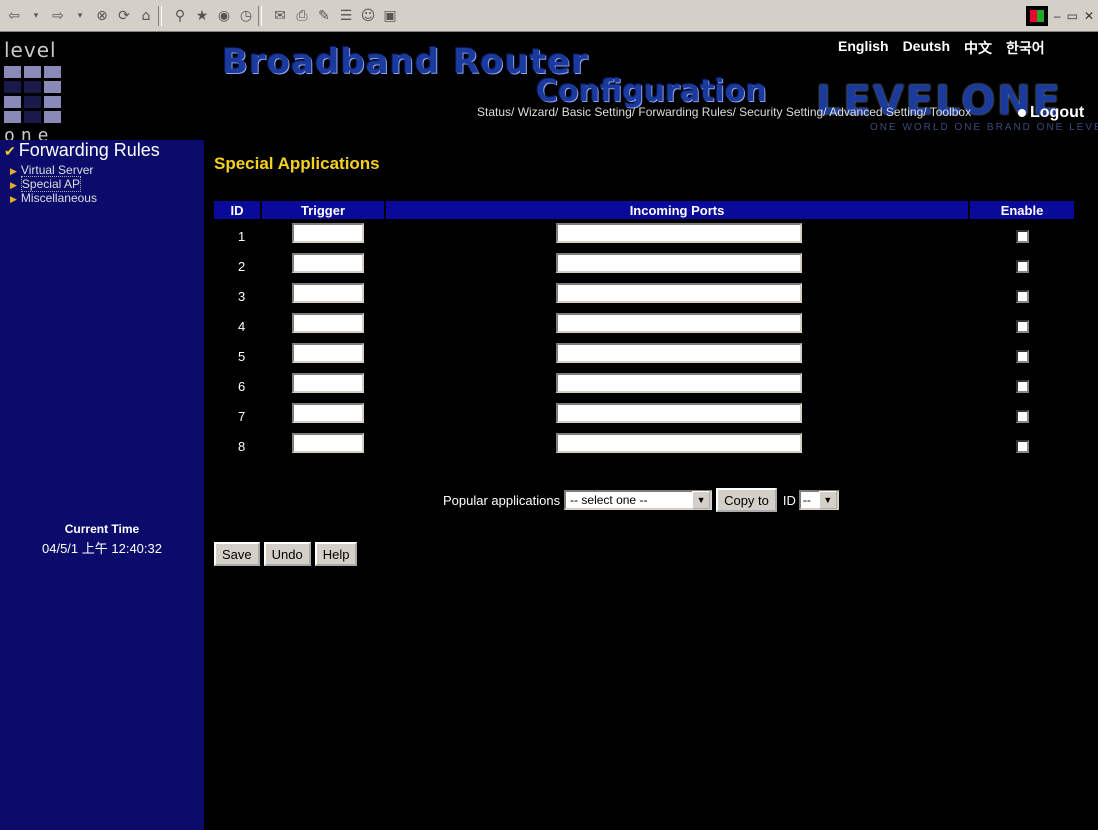 The height and width of the screenshot is (830, 1098). I want to click on messenger-icon: ☺, so click(368, 16).